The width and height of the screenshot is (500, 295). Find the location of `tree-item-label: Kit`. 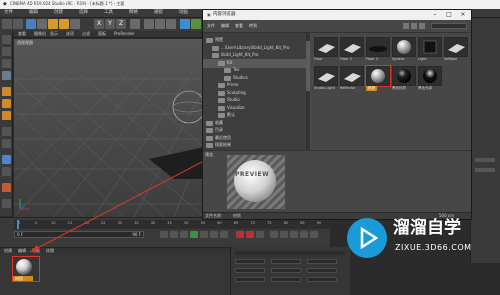

tree-item-label: Kit is located at coordinates (230, 62).